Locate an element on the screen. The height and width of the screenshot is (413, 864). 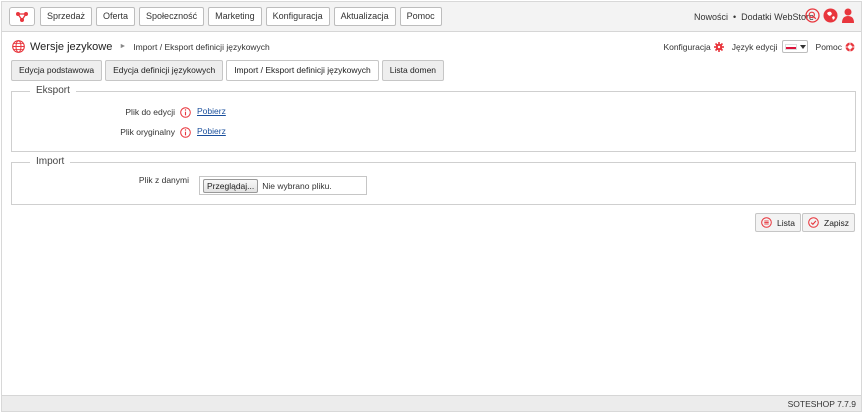
logo-icon is located at coordinates (22, 16).